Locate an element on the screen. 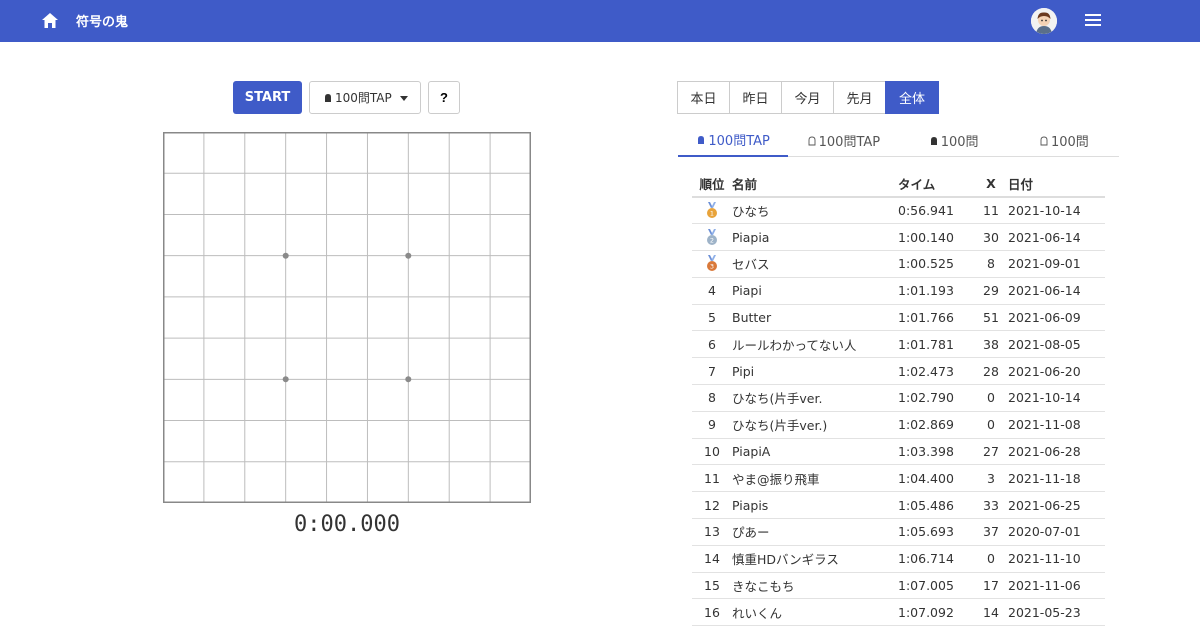  app-title: 符号の鬼 is located at coordinates (102, 20).